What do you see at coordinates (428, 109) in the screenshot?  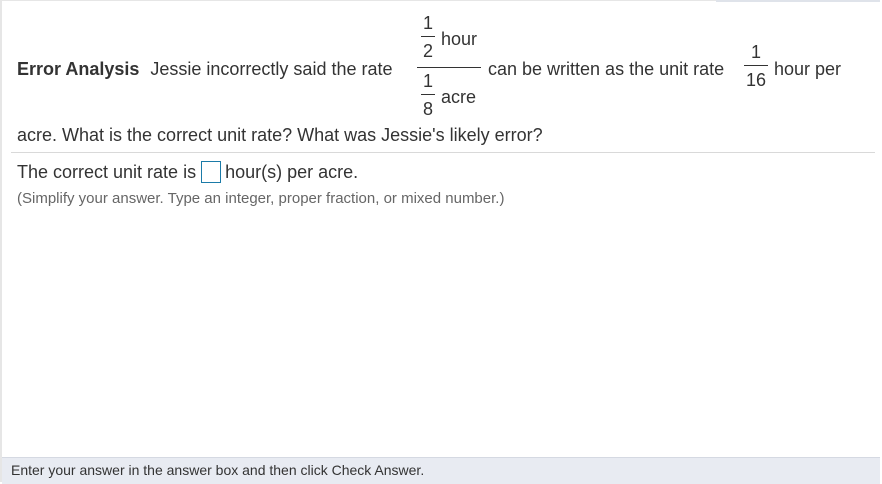 I see `bottom-fraction-denominator: 8` at bounding box center [428, 109].